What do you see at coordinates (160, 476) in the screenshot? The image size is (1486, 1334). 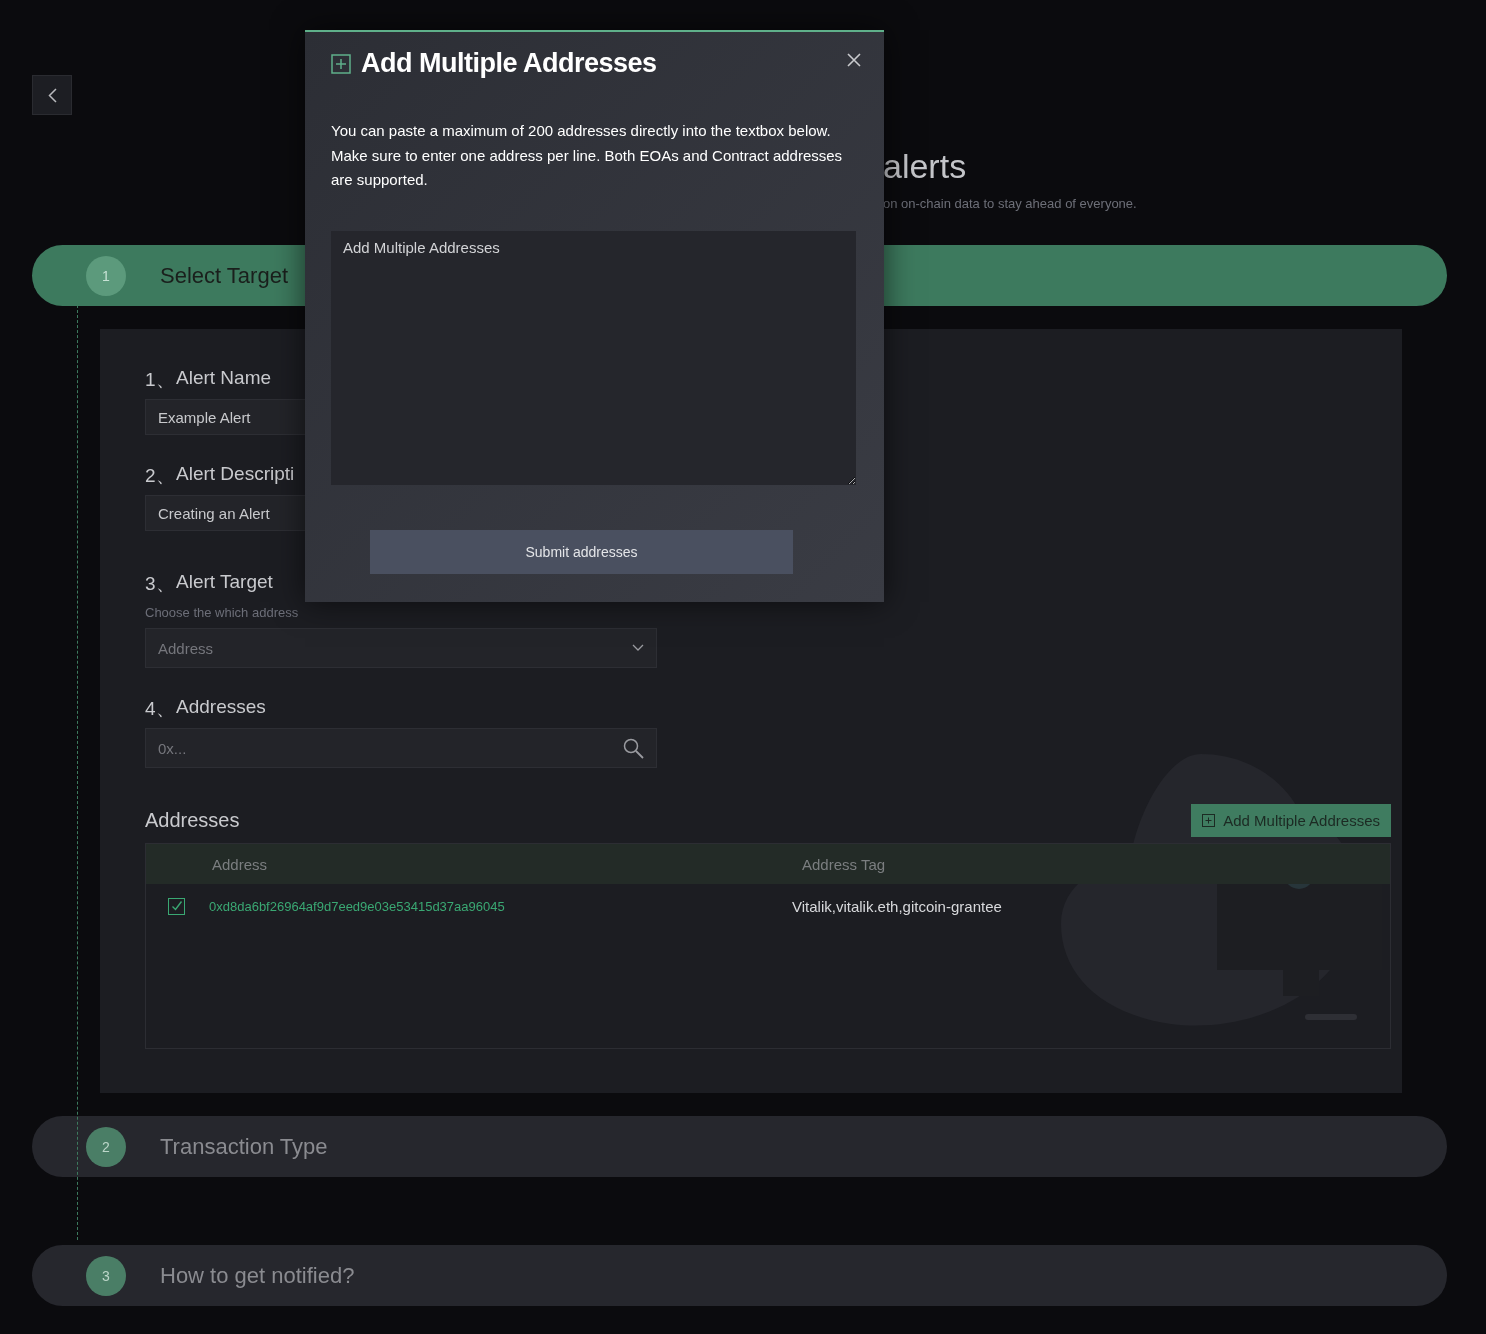 I see `field-number: 2、` at bounding box center [160, 476].